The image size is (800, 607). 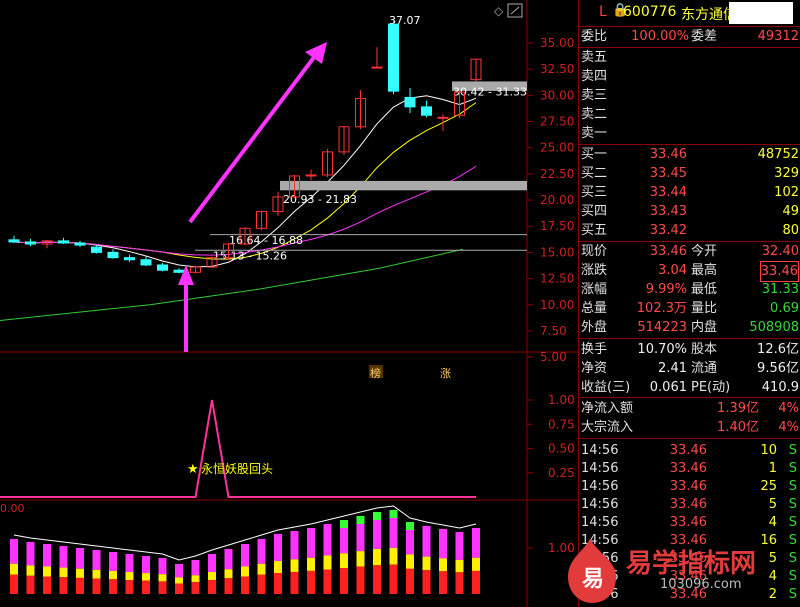 I want to click on sell-row: 卖一, so click(x=689, y=133).